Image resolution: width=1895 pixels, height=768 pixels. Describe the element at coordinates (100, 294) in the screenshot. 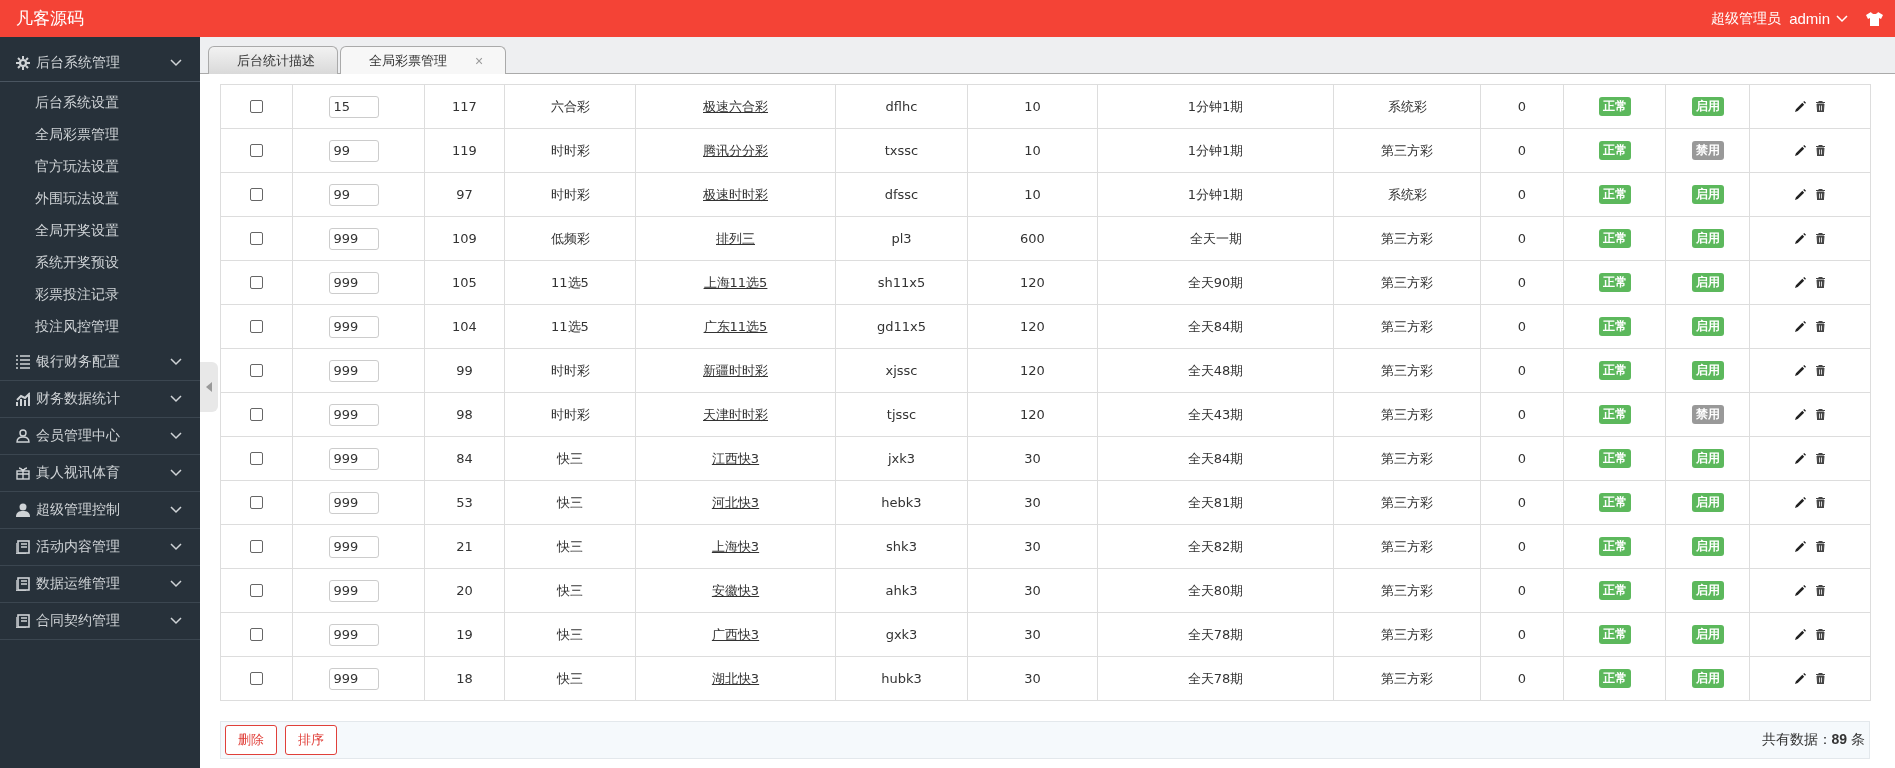

I see `sidebar-item: 彩票投注记录` at that location.